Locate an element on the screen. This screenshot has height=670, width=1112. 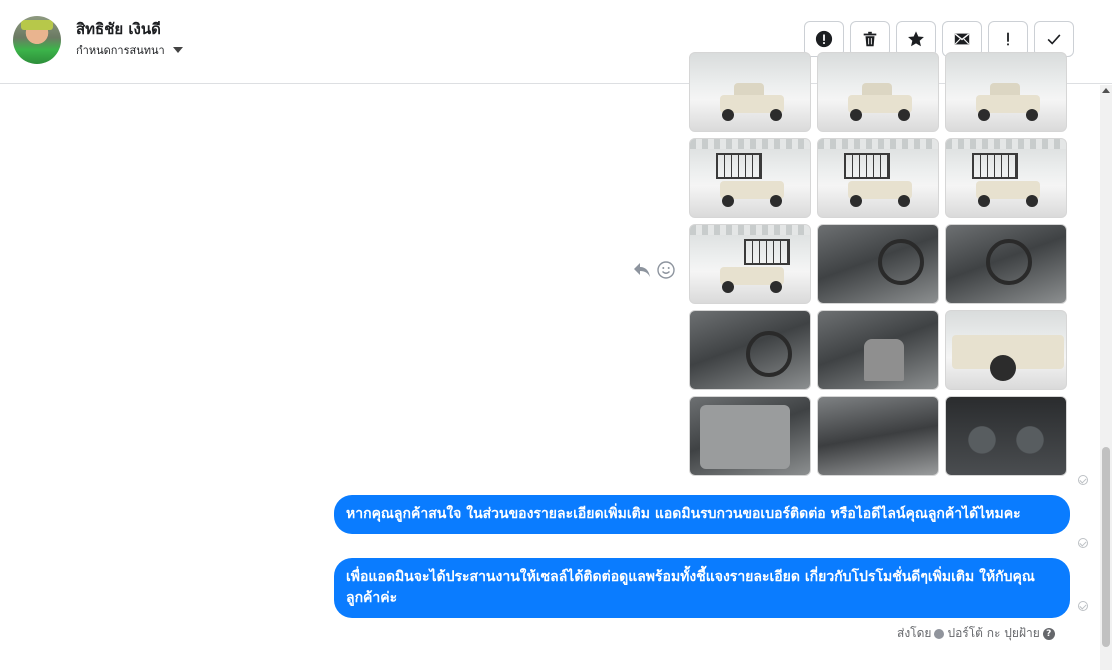
contact-name: สิทธิชัย เงินดี is located at coordinates (118, 29).